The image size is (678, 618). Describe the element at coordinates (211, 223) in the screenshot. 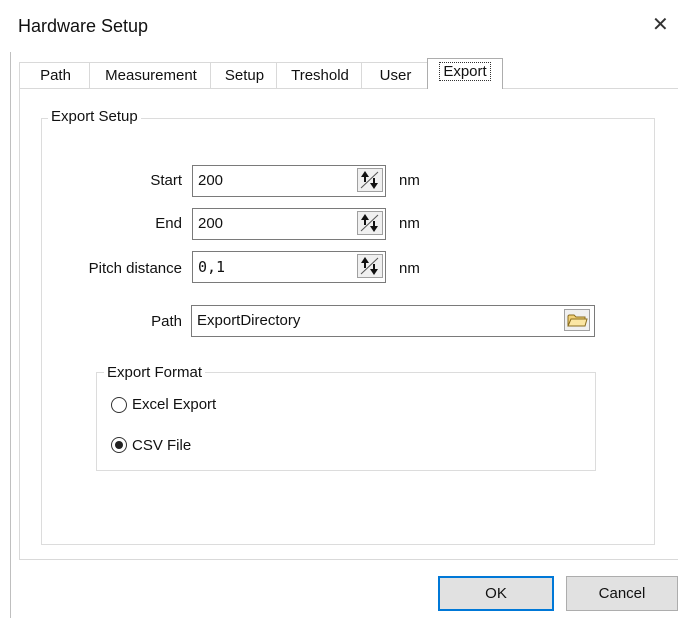

I see `end-value: 200` at that location.